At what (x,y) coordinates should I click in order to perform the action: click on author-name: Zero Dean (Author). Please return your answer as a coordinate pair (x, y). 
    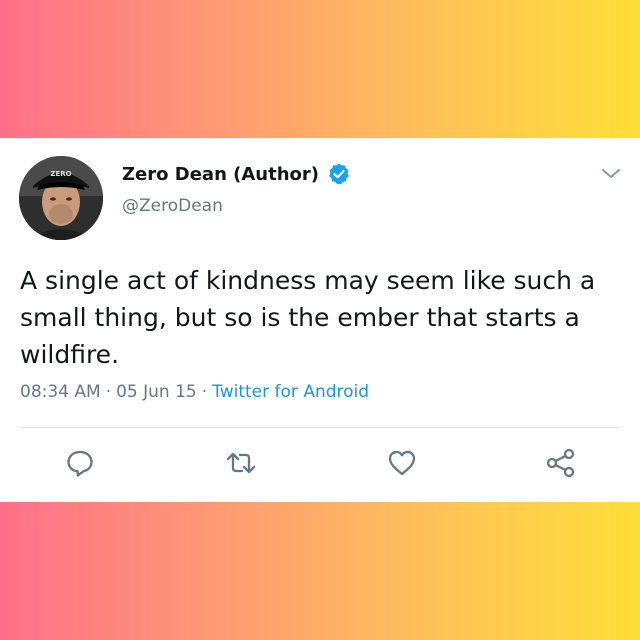
    Looking at the image, I should click on (220, 174).